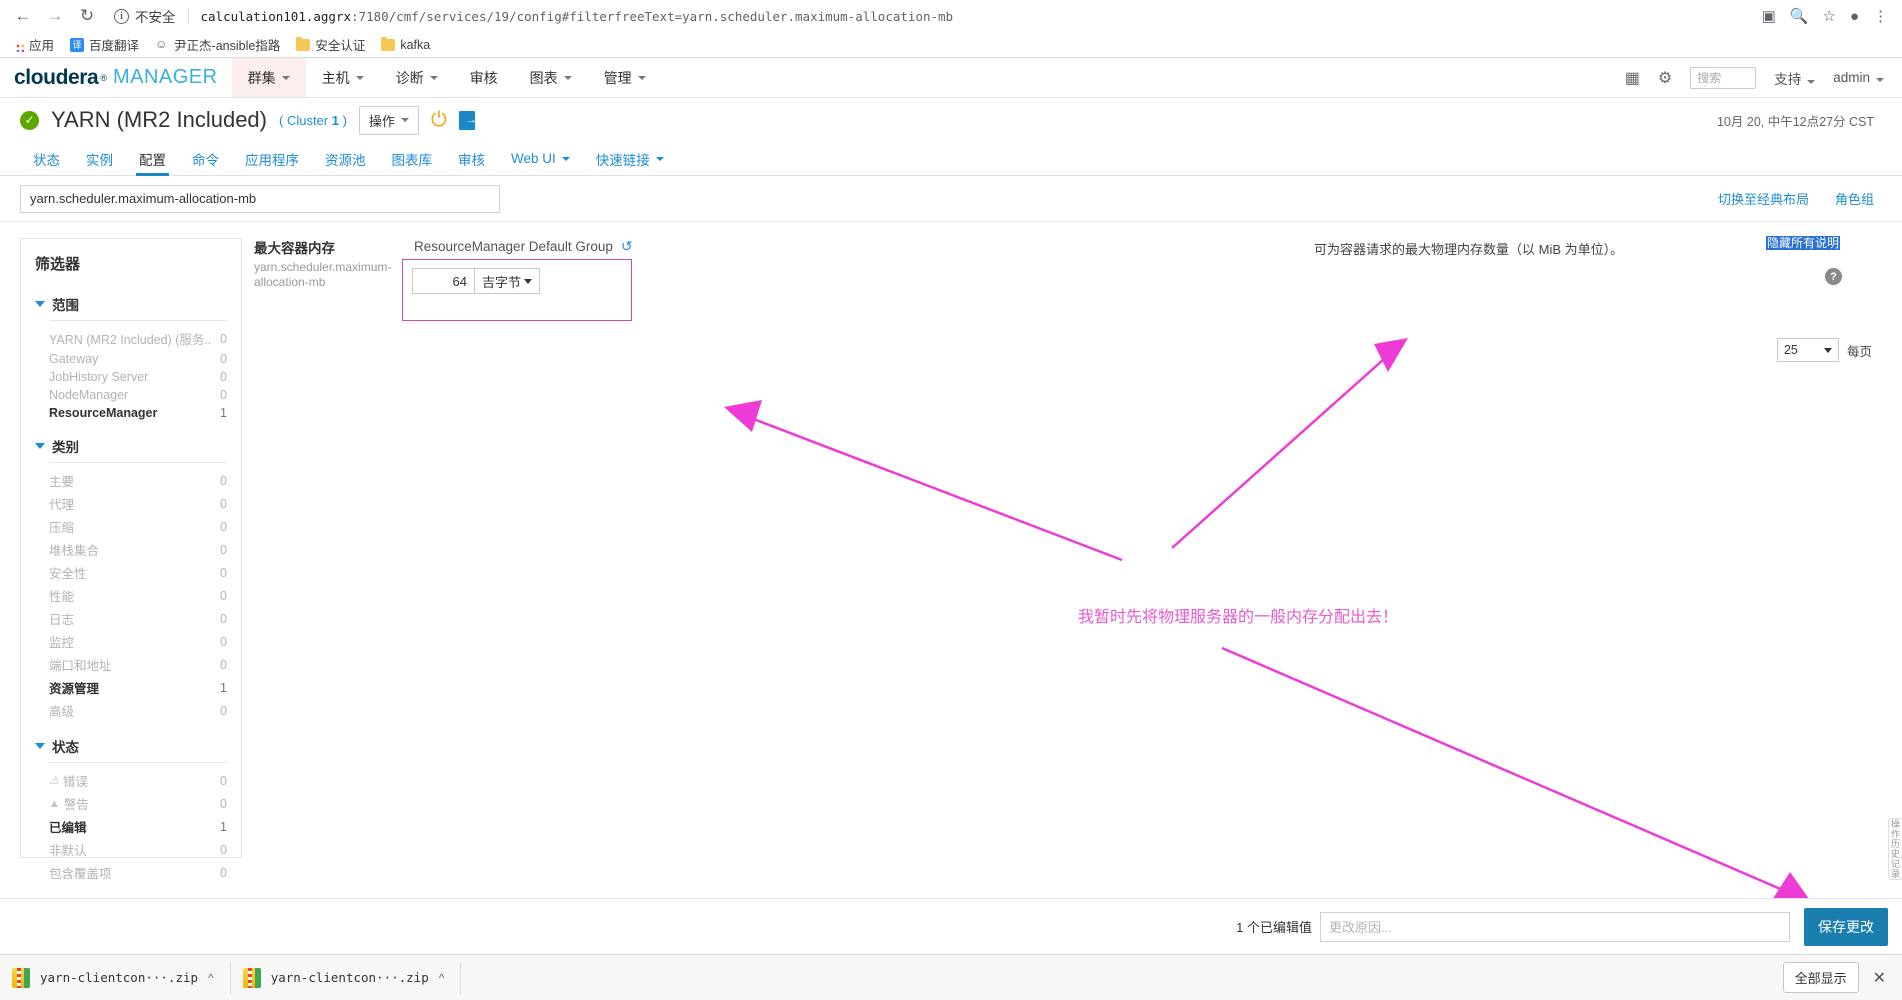 The width and height of the screenshot is (1902, 1000). What do you see at coordinates (1769, 16) in the screenshot?
I see `translate-icon: ▣` at bounding box center [1769, 16].